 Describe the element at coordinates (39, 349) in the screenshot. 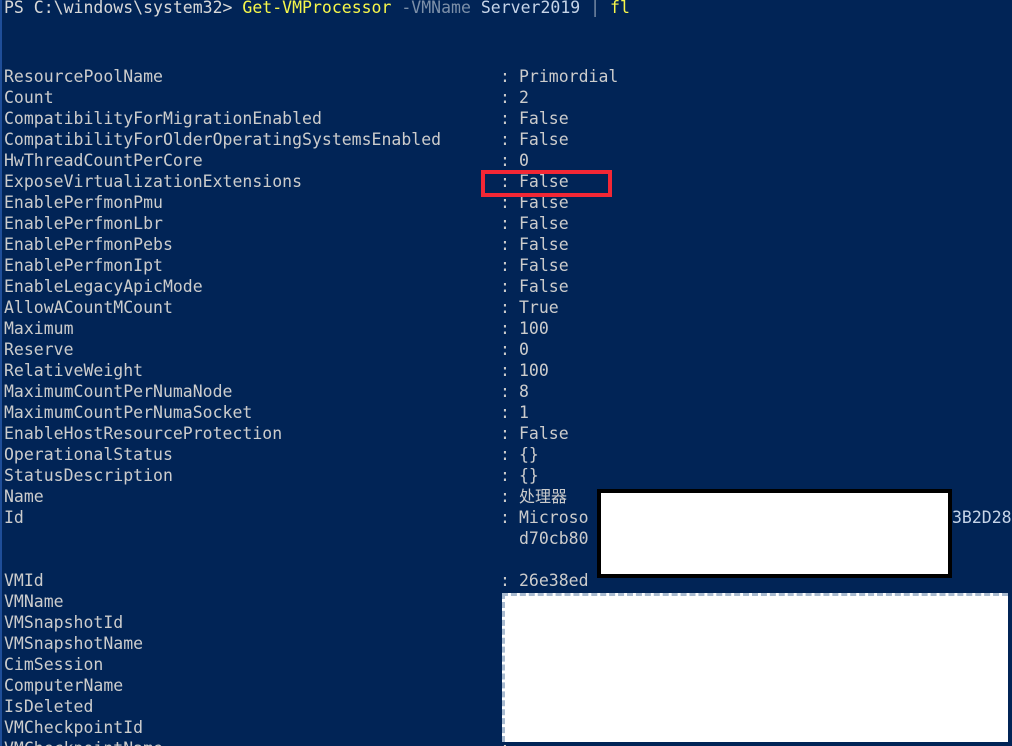

I see `property-key: Reserve` at that location.